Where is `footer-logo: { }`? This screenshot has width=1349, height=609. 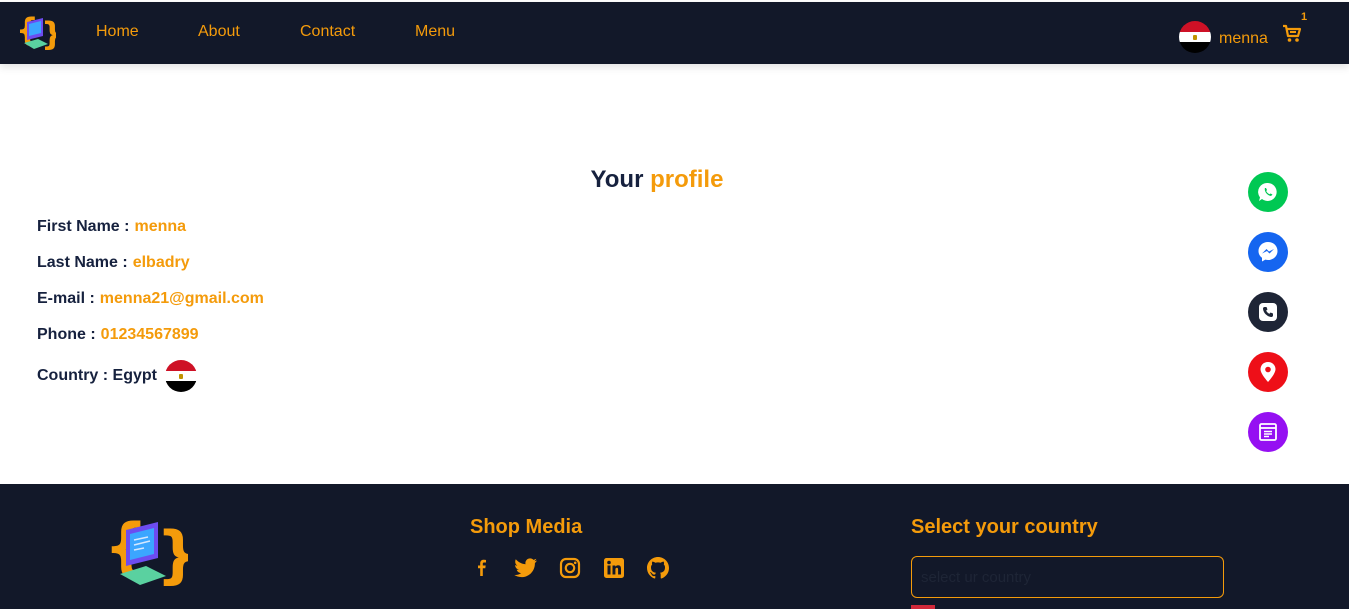
footer-logo: { } is located at coordinates (146, 550).